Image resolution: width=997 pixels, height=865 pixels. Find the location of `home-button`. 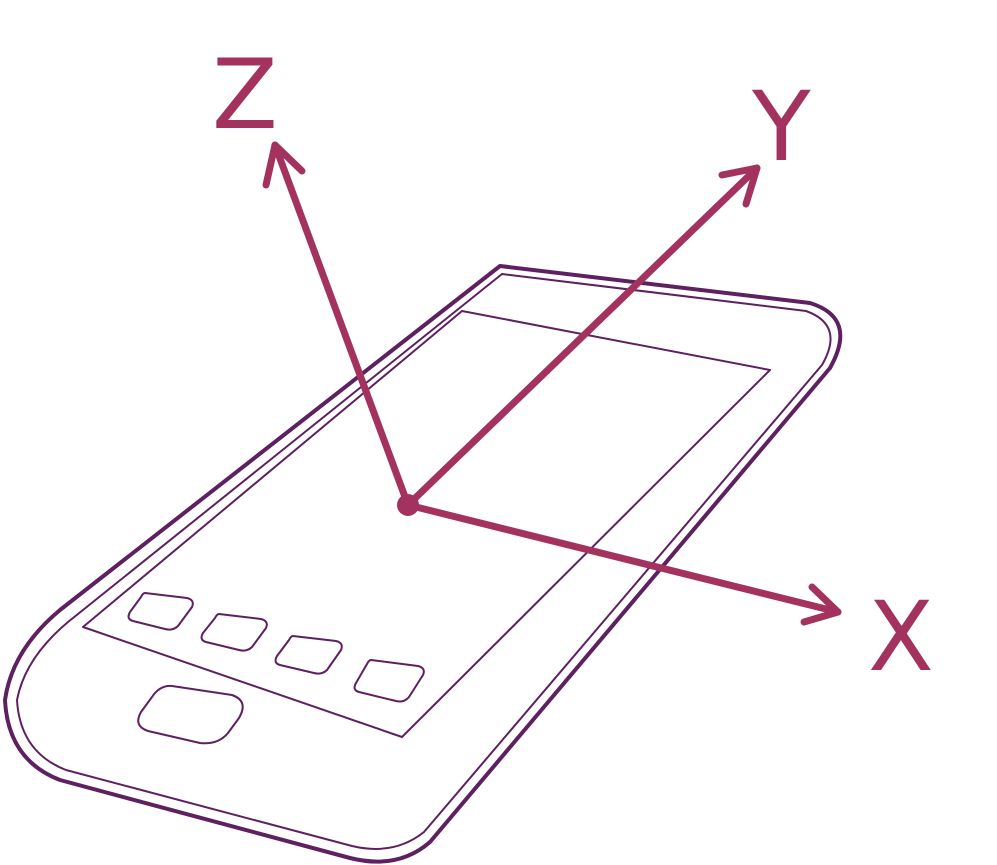

home-button is located at coordinates (190, 714).